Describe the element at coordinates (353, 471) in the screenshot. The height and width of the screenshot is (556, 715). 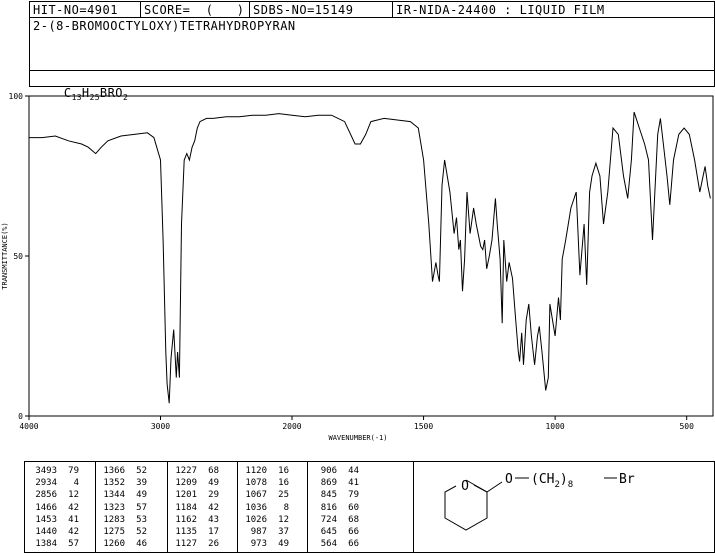
I see `peak-transmittance: 44` at that location.